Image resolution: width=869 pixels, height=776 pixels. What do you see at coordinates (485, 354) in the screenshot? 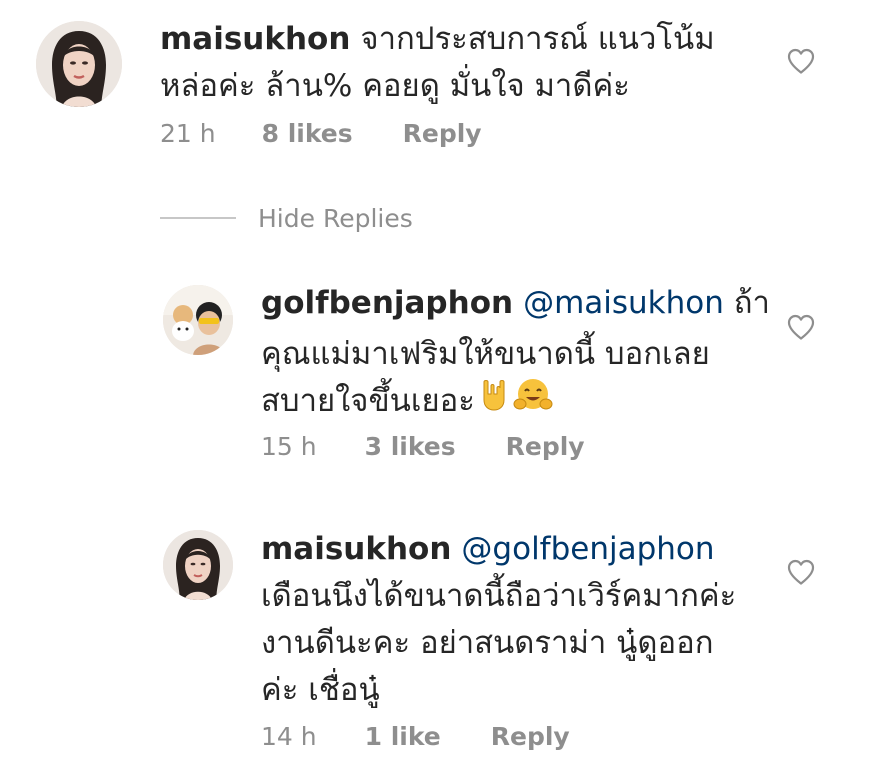
I see `comment-text-line-2: คุณแม่มาเฟริมให้ขนาดนี้ บอกเลย` at bounding box center [485, 354].